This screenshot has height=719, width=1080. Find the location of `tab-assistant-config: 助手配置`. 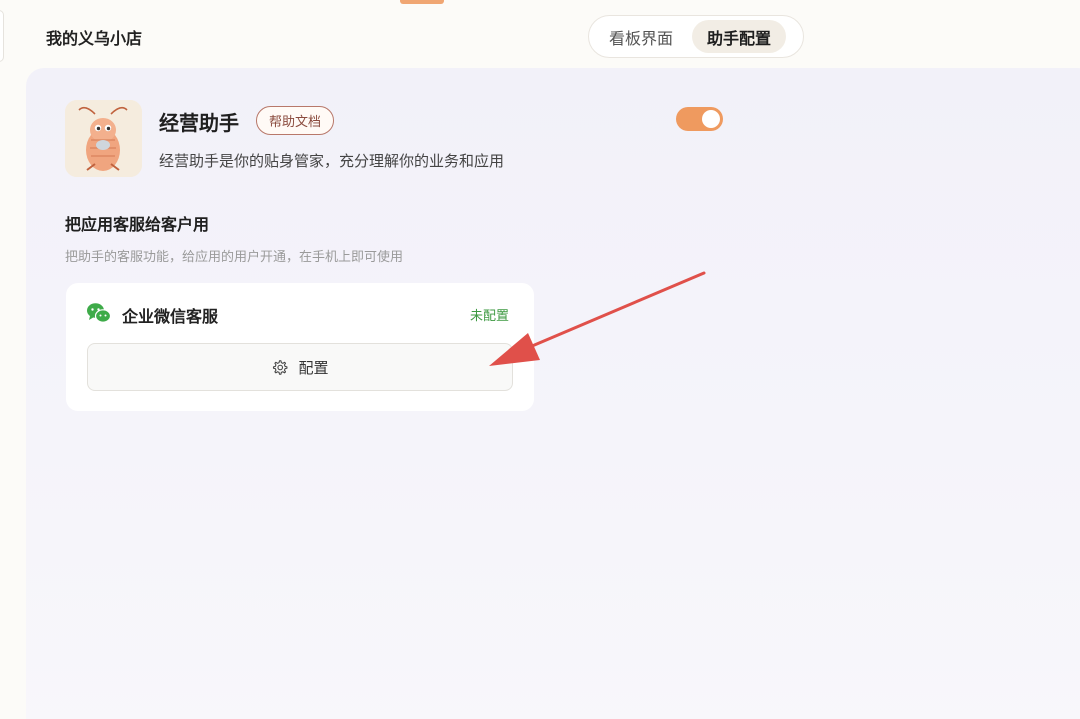

tab-assistant-config: 助手配置 is located at coordinates (739, 36).